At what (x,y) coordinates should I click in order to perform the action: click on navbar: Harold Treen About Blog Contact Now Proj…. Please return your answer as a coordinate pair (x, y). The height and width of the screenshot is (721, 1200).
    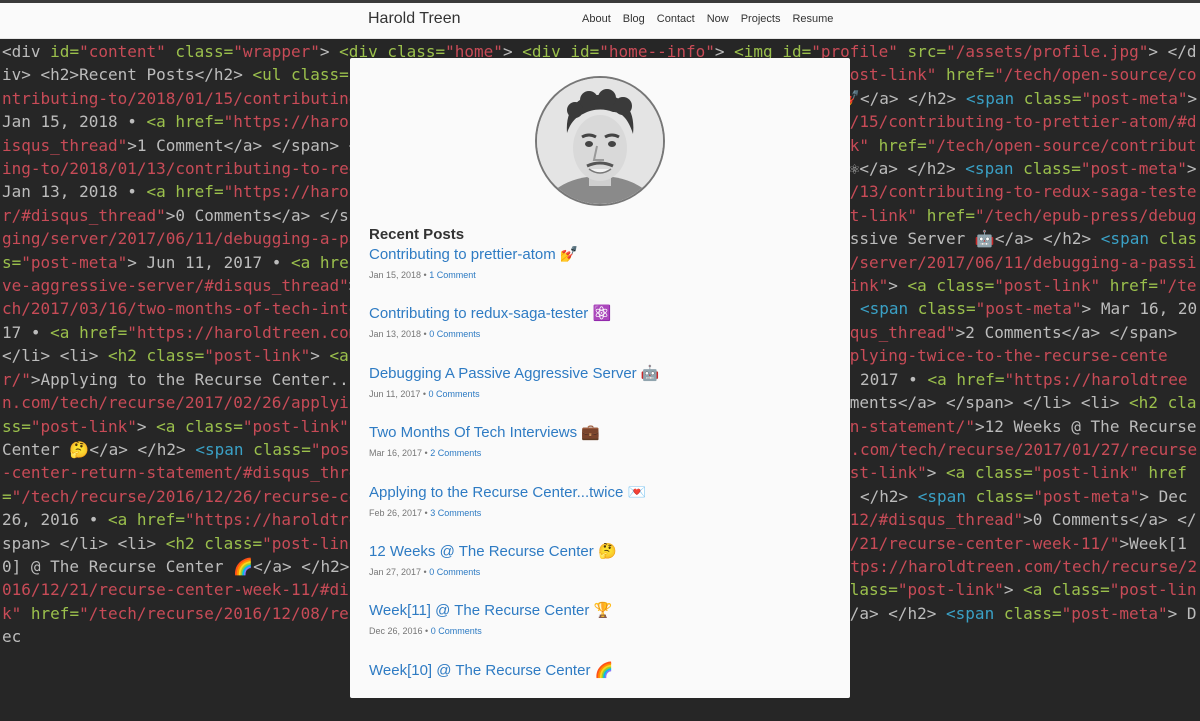
    Looking at the image, I should click on (600, 21).